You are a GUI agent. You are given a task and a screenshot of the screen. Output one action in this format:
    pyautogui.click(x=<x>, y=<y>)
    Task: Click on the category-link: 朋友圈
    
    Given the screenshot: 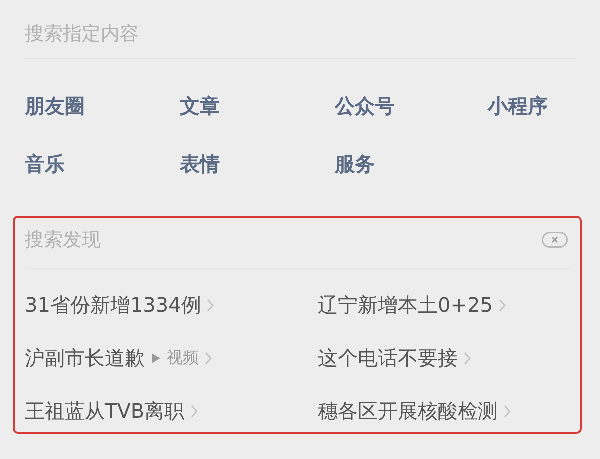 What is the action you would take?
    pyautogui.click(x=55, y=106)
    